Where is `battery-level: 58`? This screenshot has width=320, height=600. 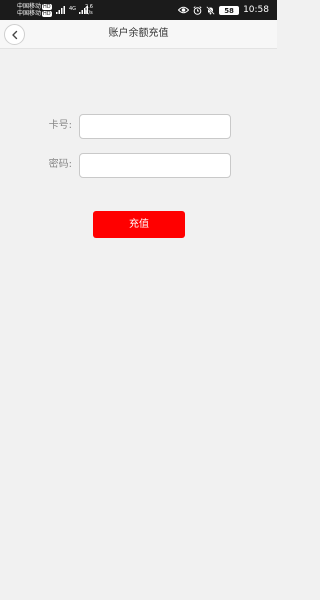 battery-level: 58 is located at coordinates (229, 10).